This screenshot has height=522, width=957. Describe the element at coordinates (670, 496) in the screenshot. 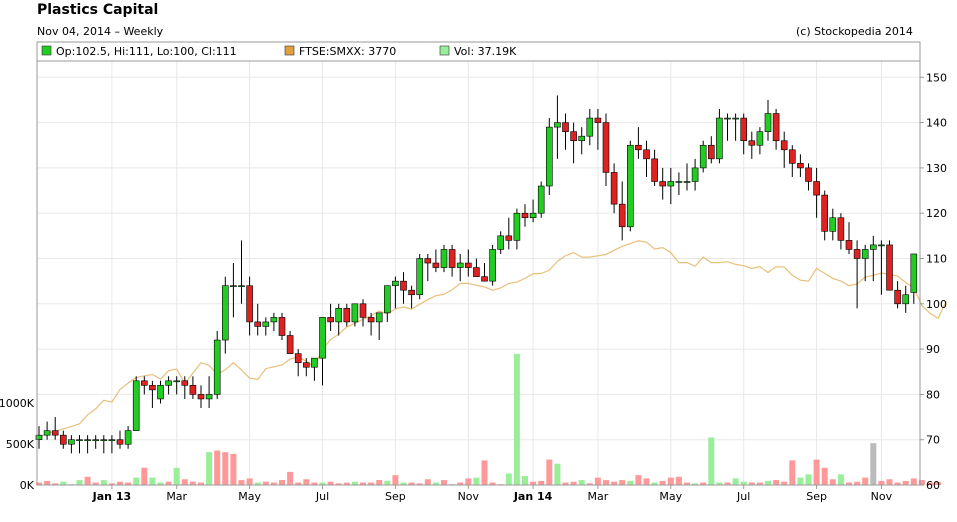

I see `x-tick-label: May` at that location.